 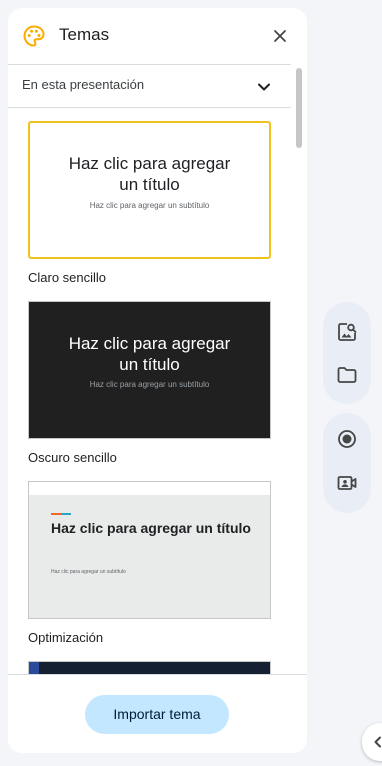 What do you see at coordinates (84, 34) in the screenshot?
I see `panel-title: Temas` at bounding box center [84, 34].